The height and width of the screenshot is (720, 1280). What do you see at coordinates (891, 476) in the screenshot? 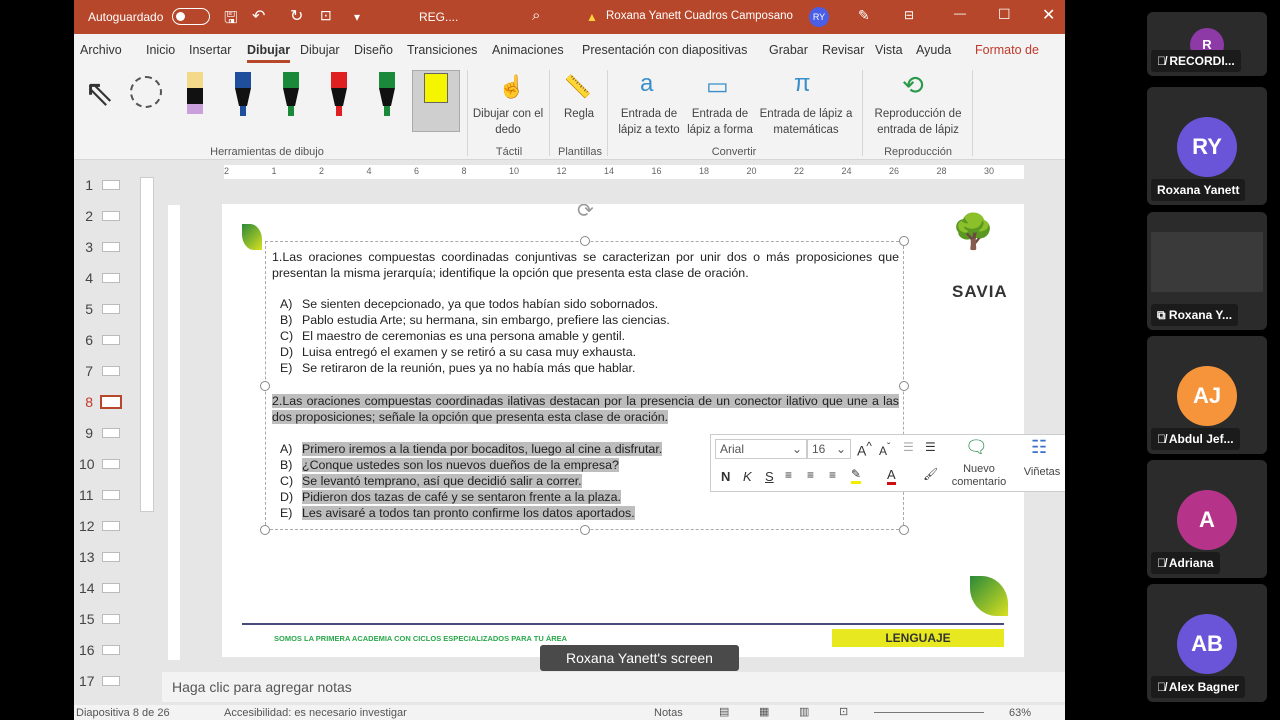
I see `font-color-icon: A` at bounding box center [891, 476].